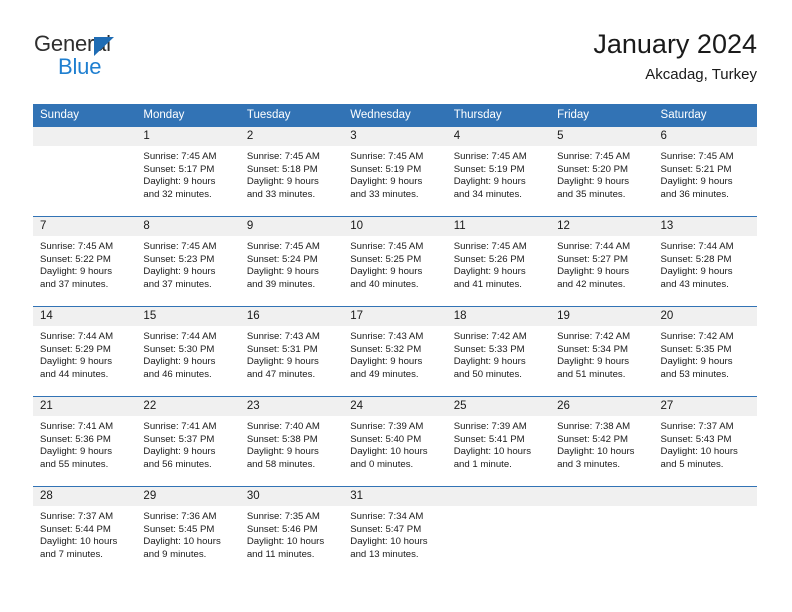  What do you see at coordinates (283, 516) in the screenshot?
I see `sunrise-time: Sunrise: 7:35 AM` at bounding box center [283, 516].